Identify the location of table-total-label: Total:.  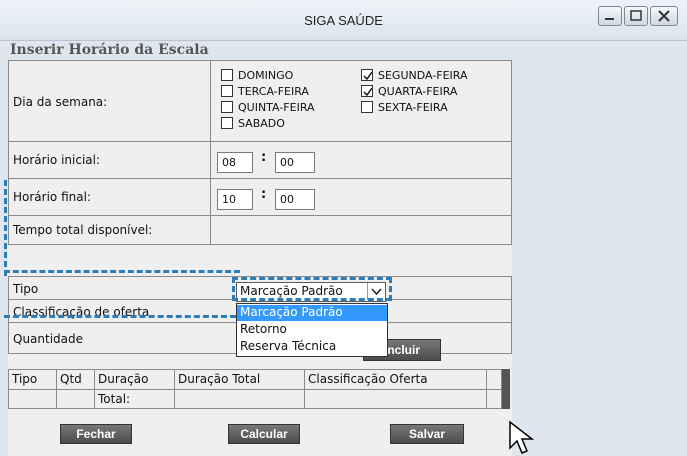
(114, 399).